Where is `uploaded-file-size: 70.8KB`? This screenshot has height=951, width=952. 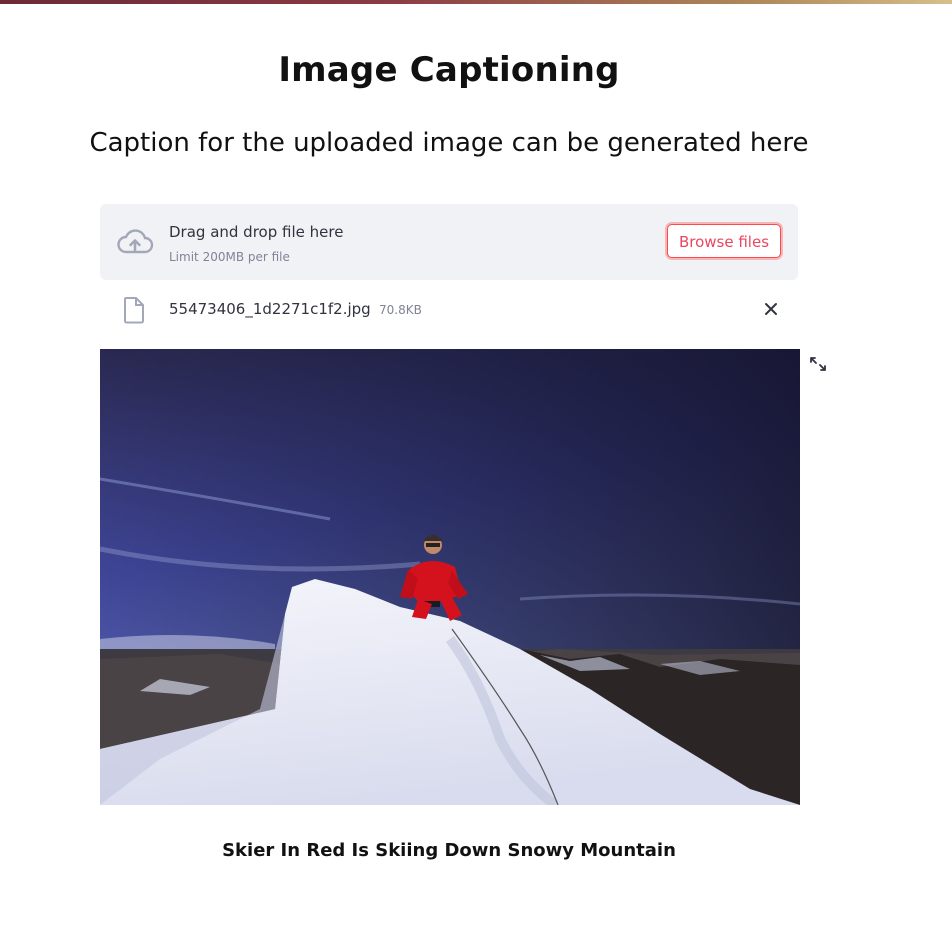
uploaded-file-size: 70.8KB is located at coordinates (400, 310).